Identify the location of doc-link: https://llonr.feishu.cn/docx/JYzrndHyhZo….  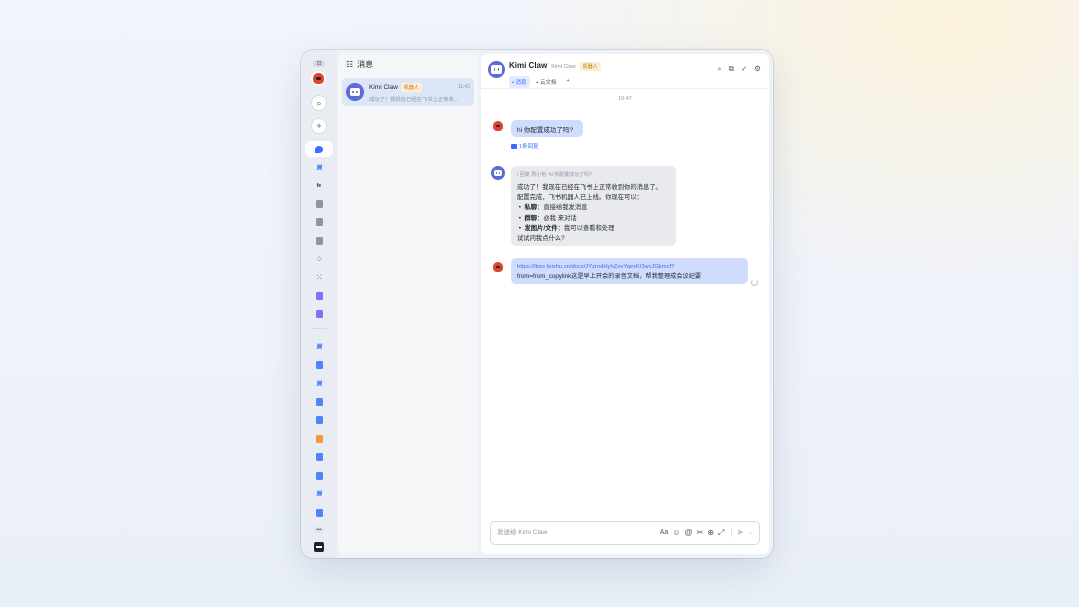
(609, 267).